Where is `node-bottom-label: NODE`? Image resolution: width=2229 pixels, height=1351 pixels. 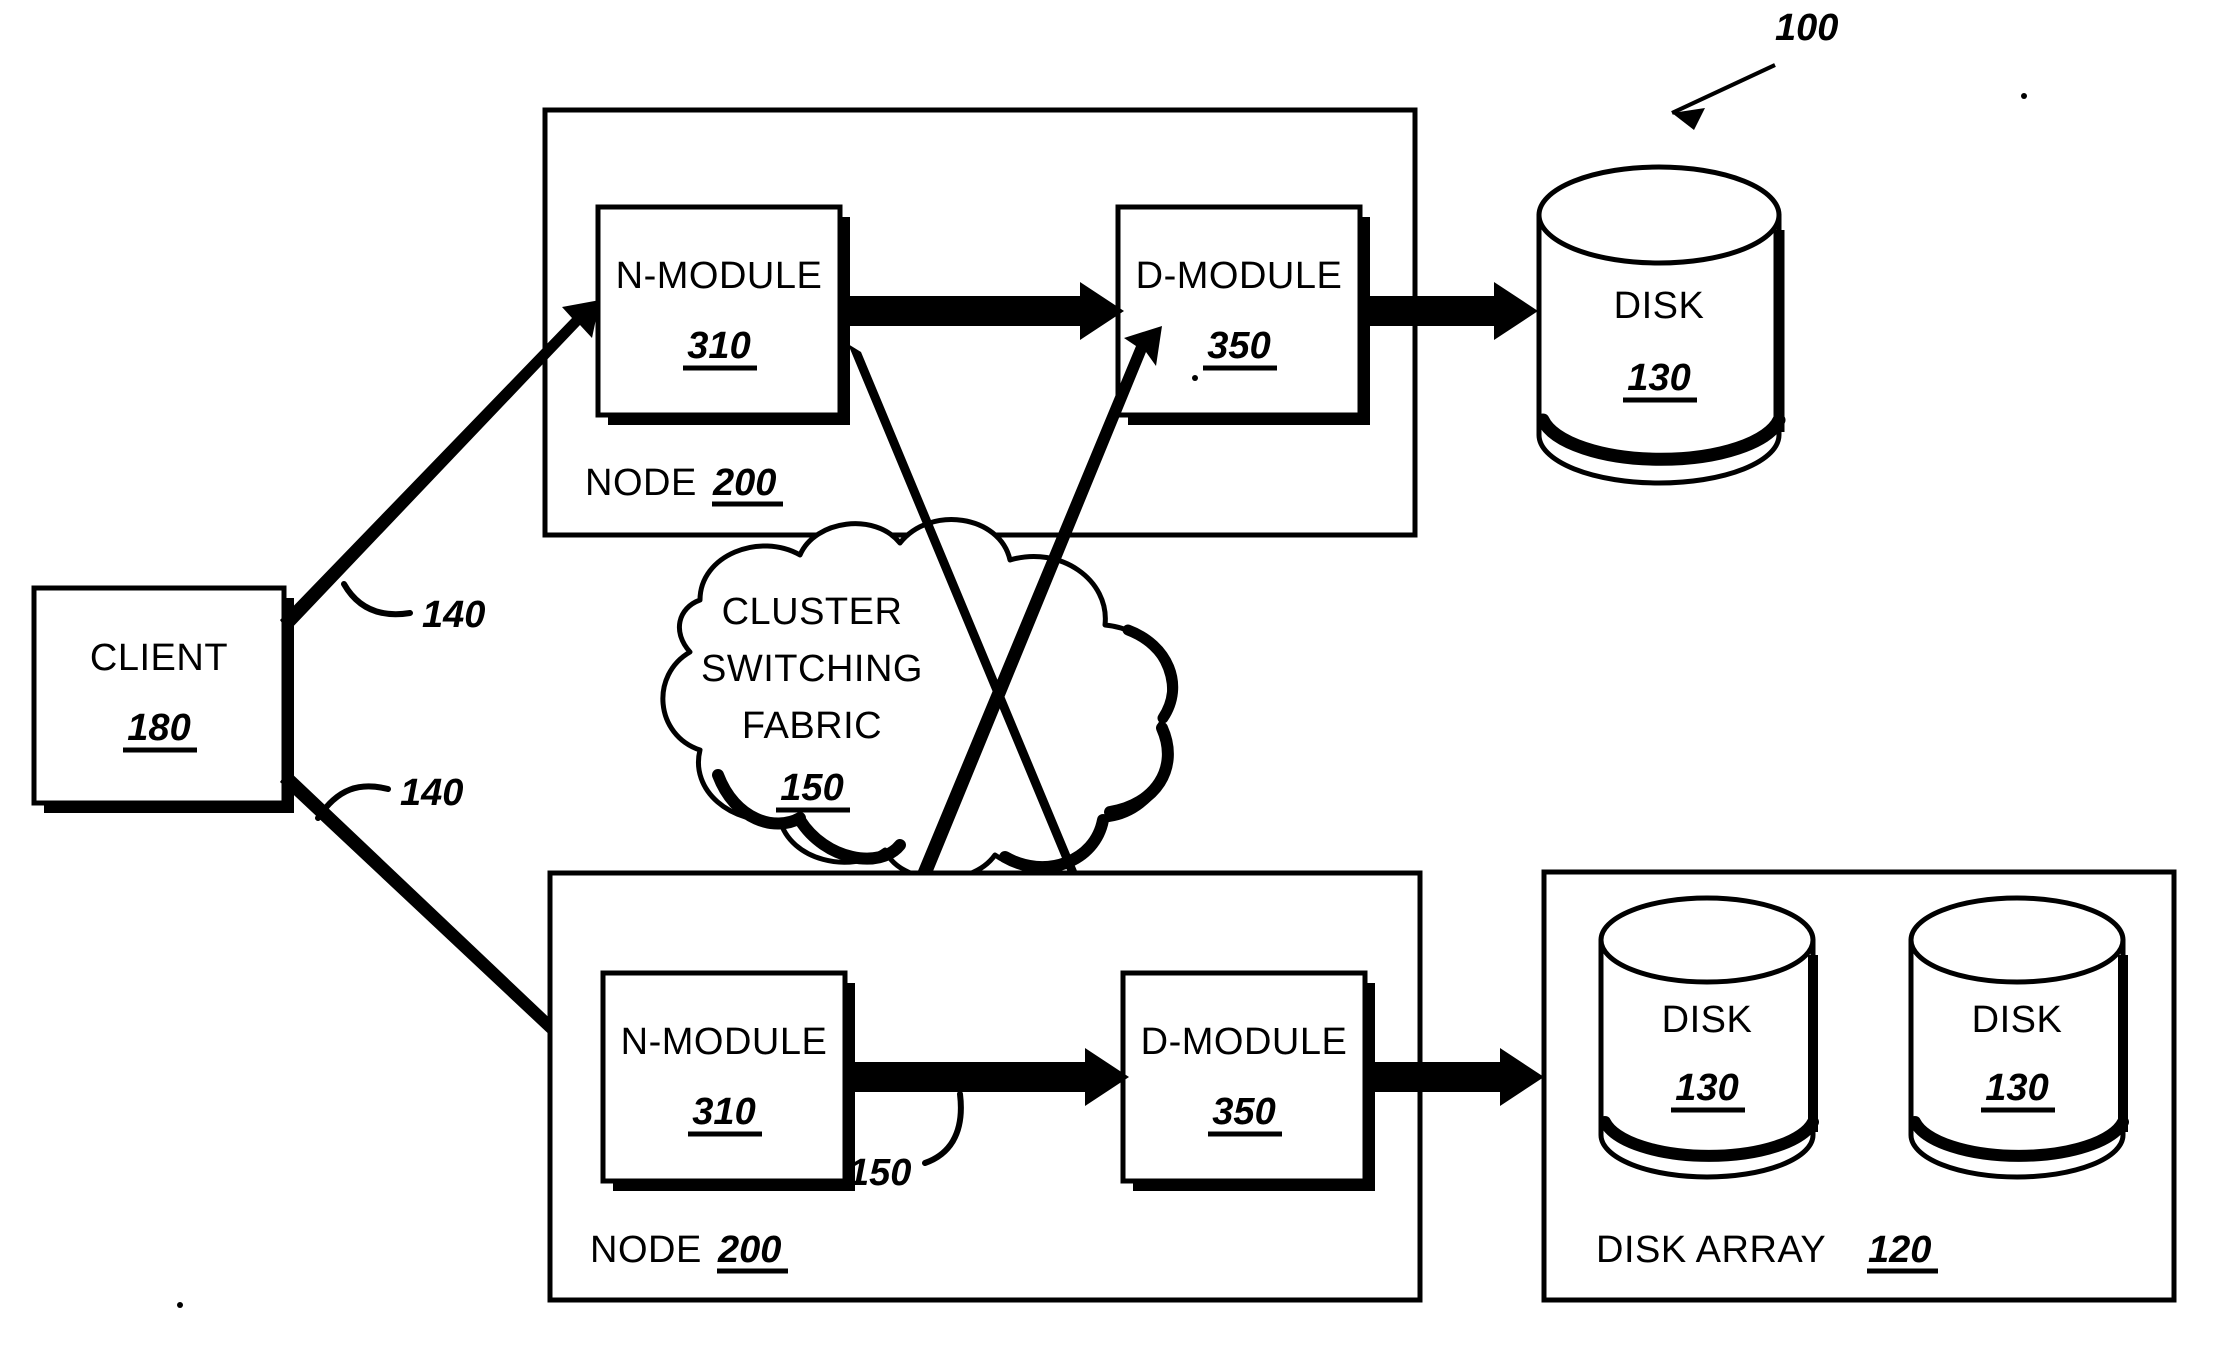 node-bottom-label: NODE is located at coordinates (646, 1250).